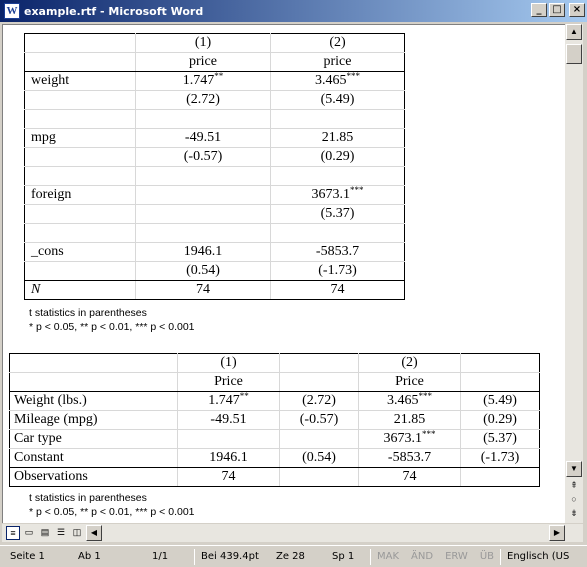 The image size is (587, 567). What do you see at coordinates (93, 420) in the screenshot?
I see `row-label: Mileage (mpg)` at bounding box center [93, 420].